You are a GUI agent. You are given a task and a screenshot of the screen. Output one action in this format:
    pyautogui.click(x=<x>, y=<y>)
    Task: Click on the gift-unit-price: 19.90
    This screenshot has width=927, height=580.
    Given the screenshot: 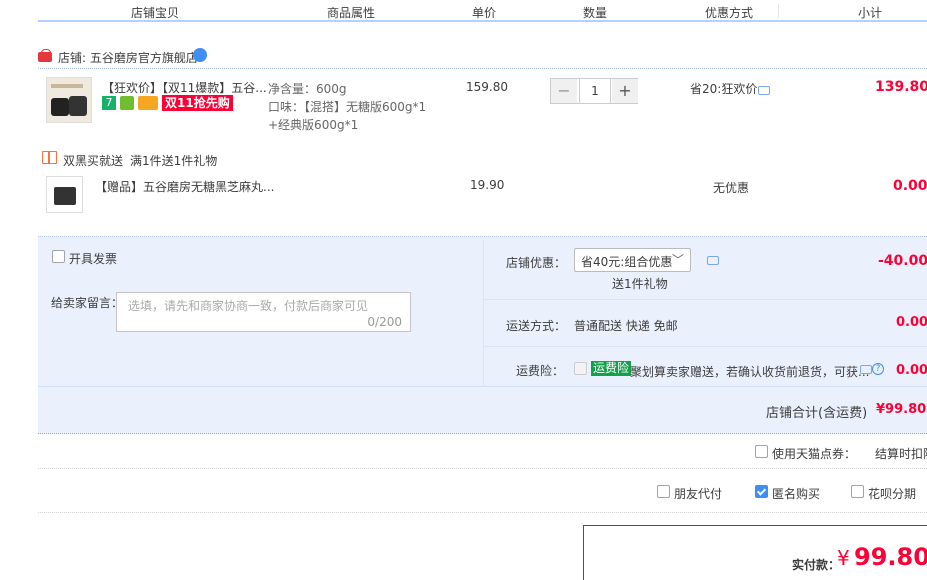 What is the action you would take?
    pyautogui.click(x=487, y=185)
    